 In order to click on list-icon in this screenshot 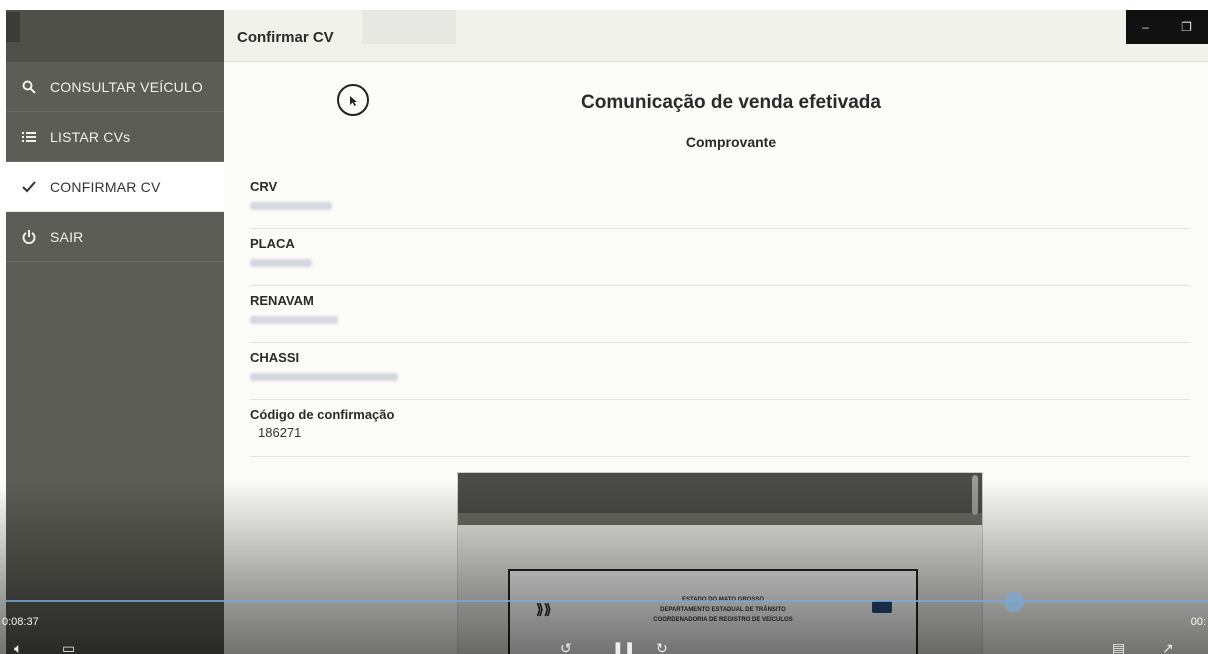, I will do `click(29, 137)`.